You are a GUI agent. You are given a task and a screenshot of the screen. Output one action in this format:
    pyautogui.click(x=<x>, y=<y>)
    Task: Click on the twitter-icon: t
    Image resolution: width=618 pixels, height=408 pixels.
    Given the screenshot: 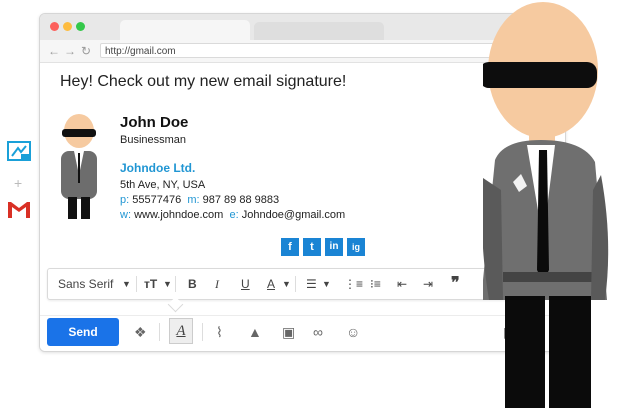 What is the action you would take?
    pyautogui.click(x=312, y=247)
    